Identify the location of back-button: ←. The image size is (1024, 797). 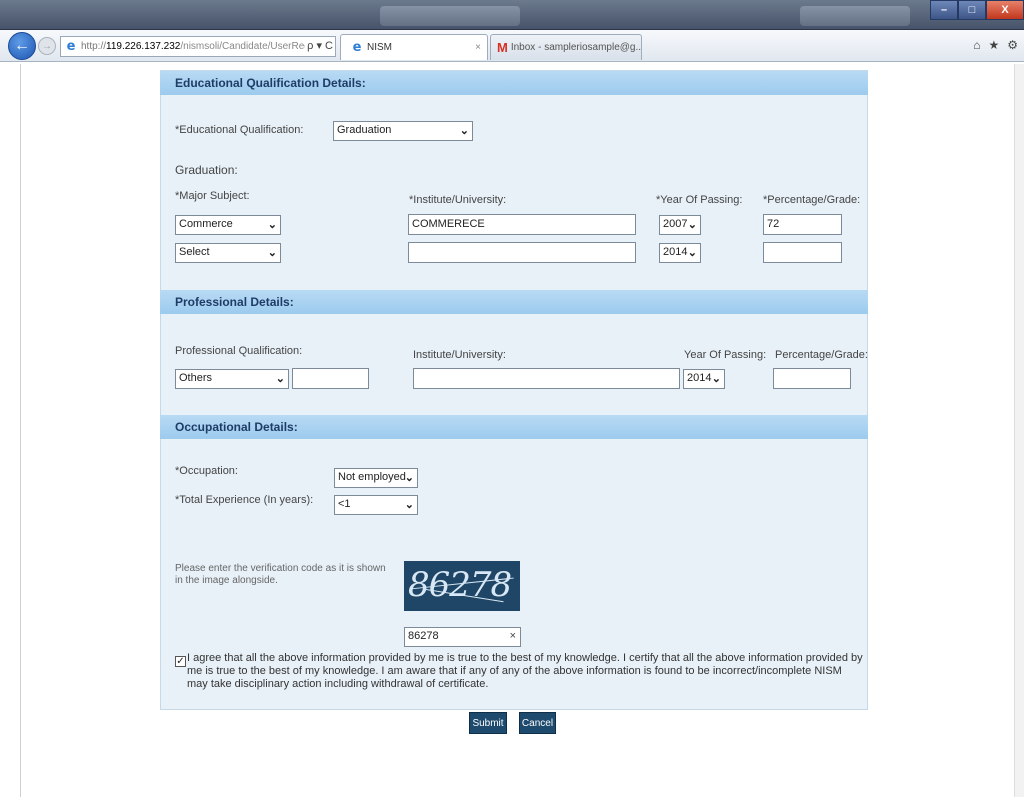
(22, 46).